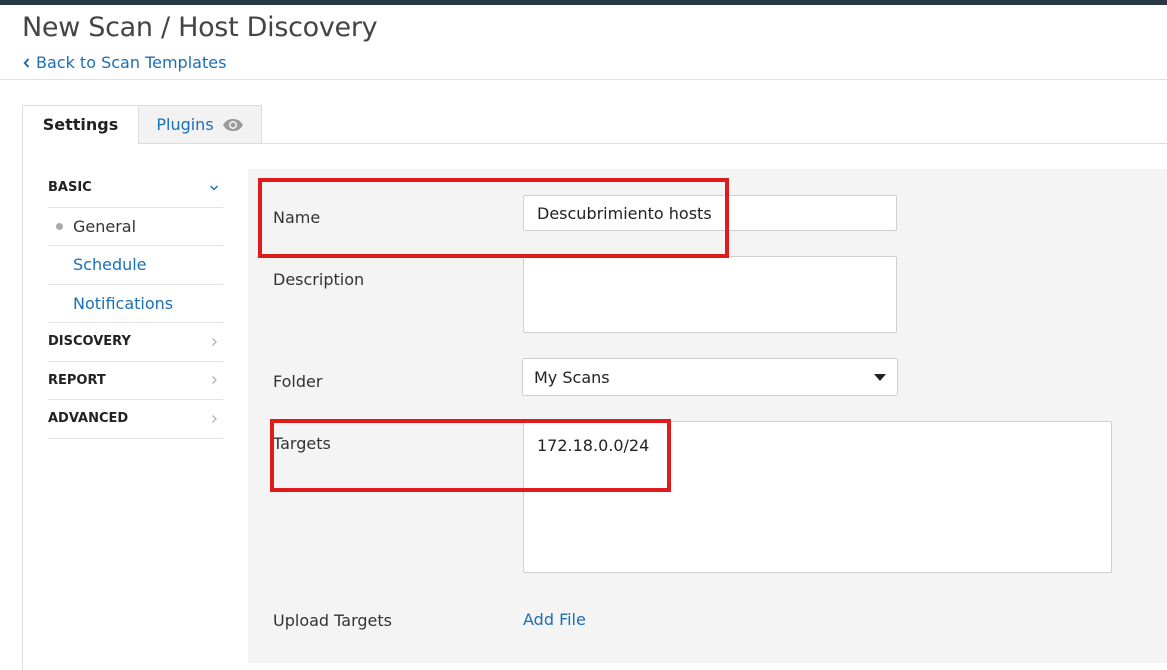  I want to click on tab-settings: Settings, so click(80, 124).